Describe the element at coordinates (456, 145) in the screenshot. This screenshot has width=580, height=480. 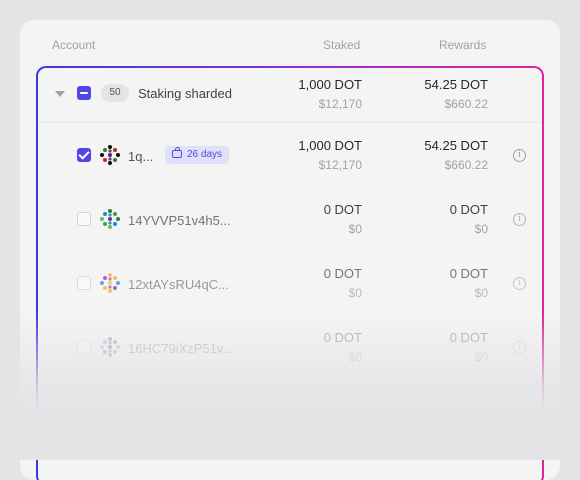
I see `account-rewards: 54.25 DOT` at that location.